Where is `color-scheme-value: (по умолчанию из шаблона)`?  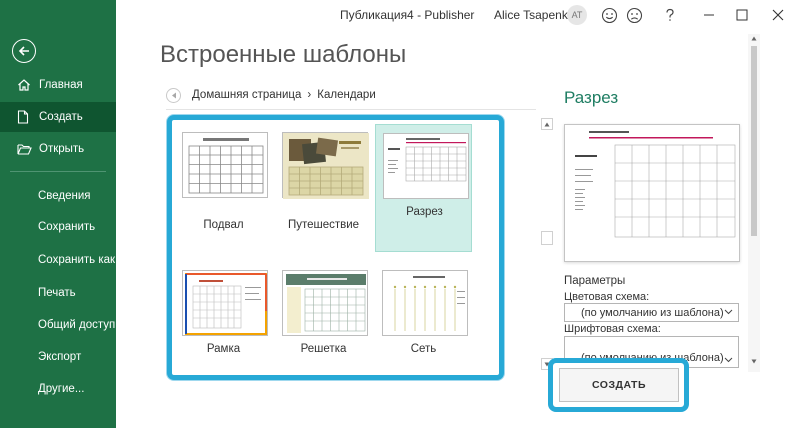
color-scheme-value: (по умолчанию из шаблона) is located at coordinates (652, 312).